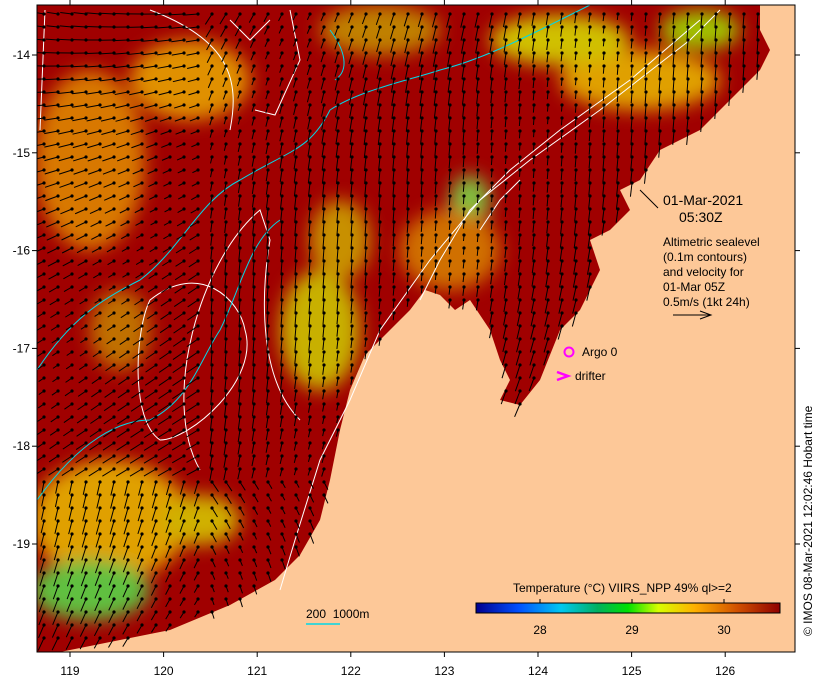 The height and width of the screenshot is (680, 820). Describe the element at coordinates (711, 242) in the screenshot. I see `description-line: Altimetric sealevel` at that location.